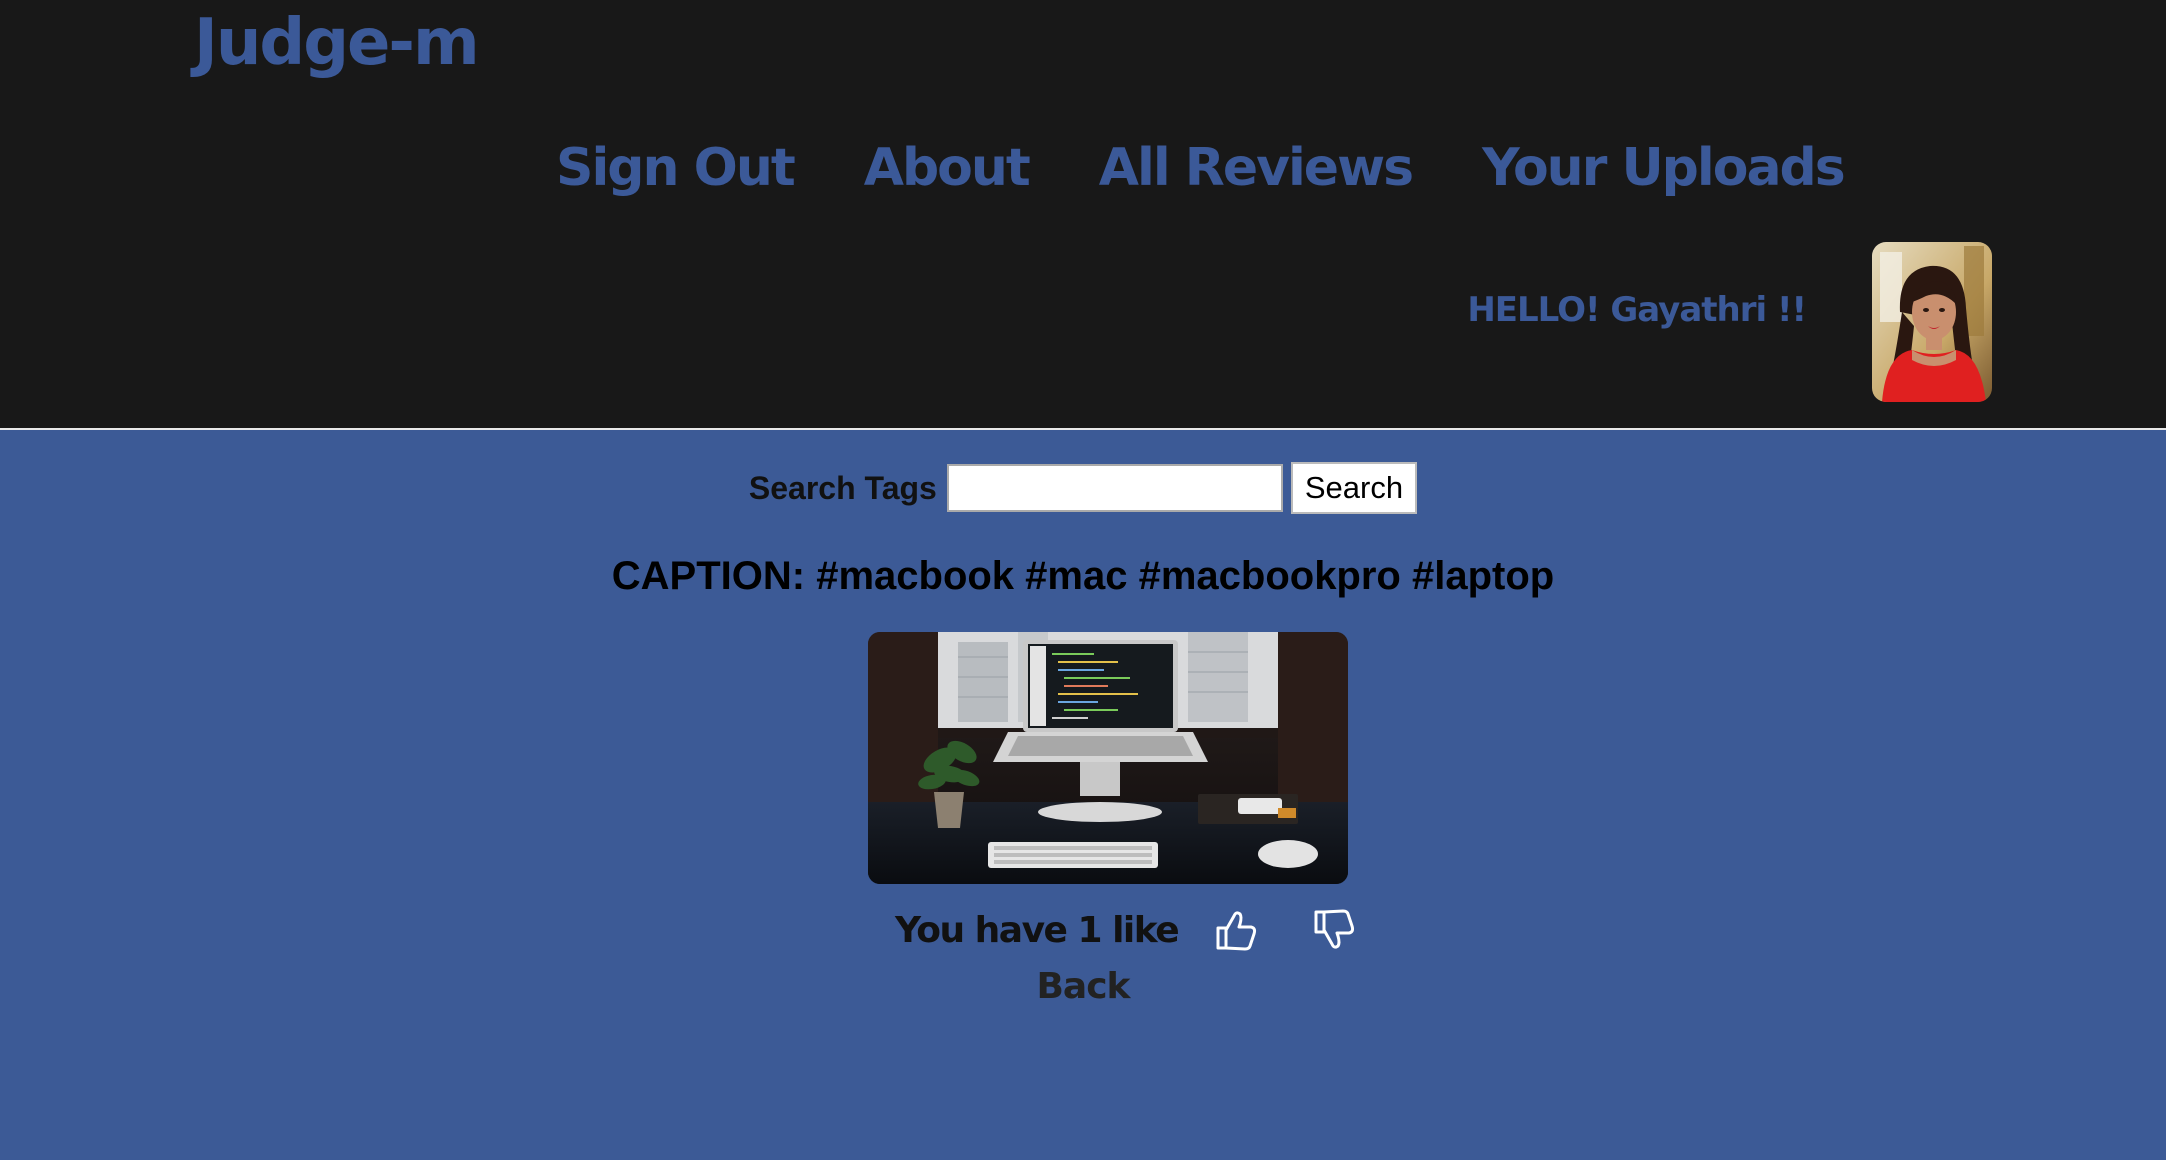 This screenshot has height=1160, width=2166. I want to click on likes-count-text: You have 1 like, so click(1037, 930).